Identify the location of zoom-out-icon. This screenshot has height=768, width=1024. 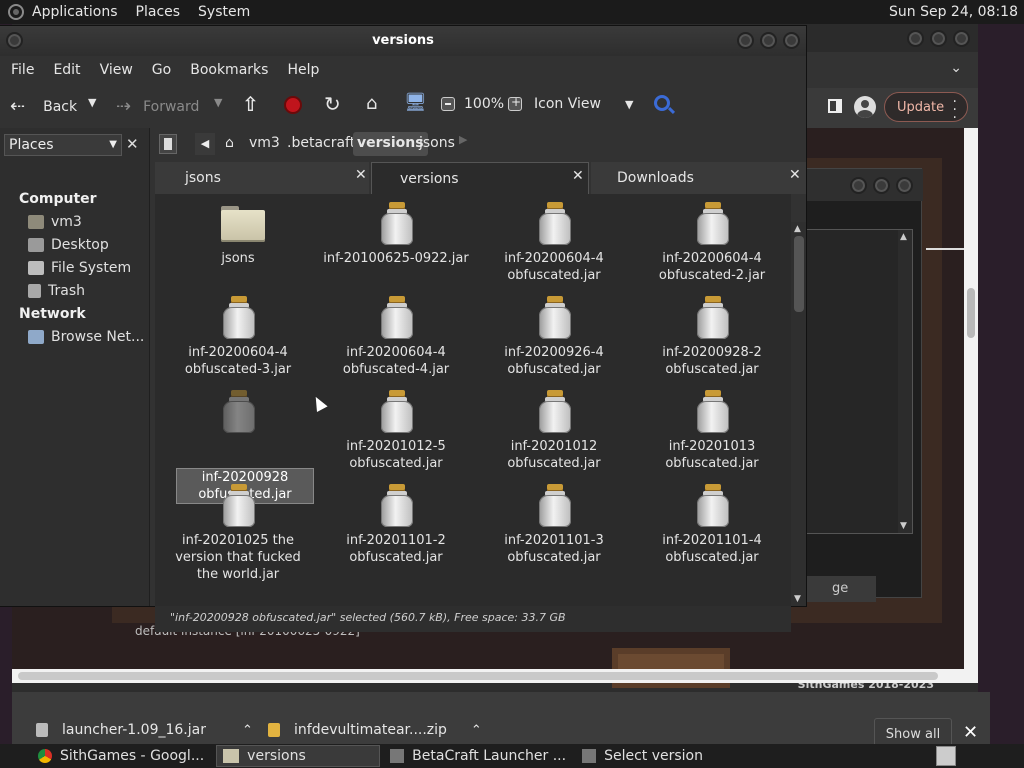
(448, 104).